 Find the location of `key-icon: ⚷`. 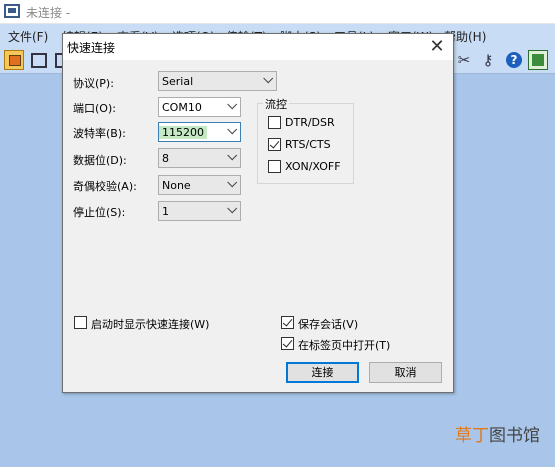

key-icon: ⚷ is located at coordinates (488, 60).